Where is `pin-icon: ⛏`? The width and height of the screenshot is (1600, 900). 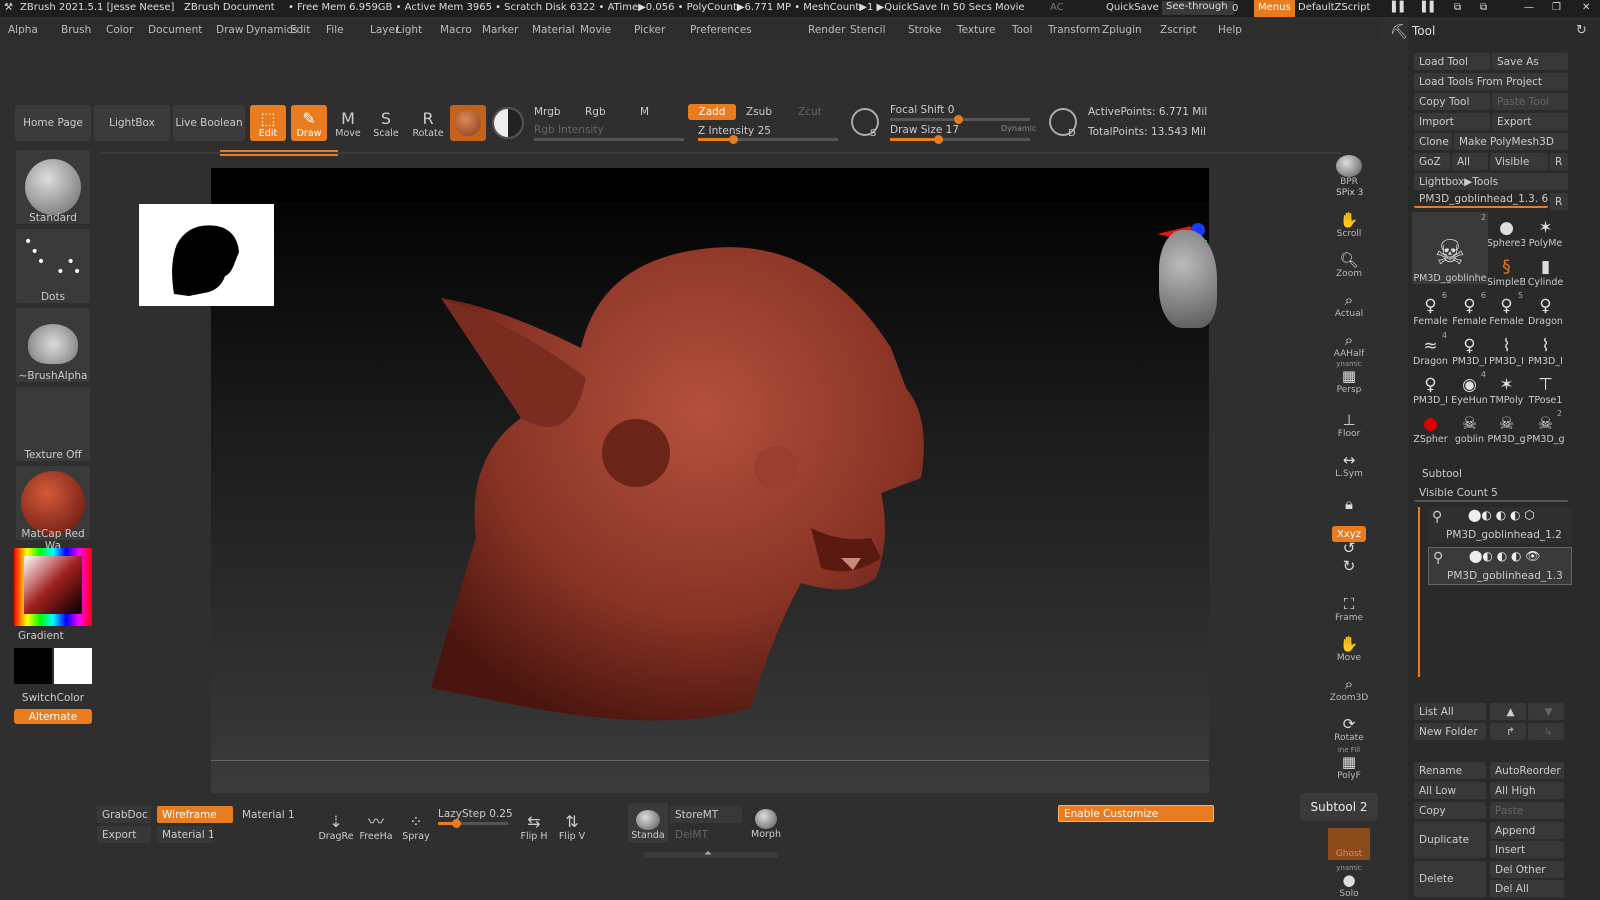
pin-icon: ⛏ is located at coordinates (1399, 32).